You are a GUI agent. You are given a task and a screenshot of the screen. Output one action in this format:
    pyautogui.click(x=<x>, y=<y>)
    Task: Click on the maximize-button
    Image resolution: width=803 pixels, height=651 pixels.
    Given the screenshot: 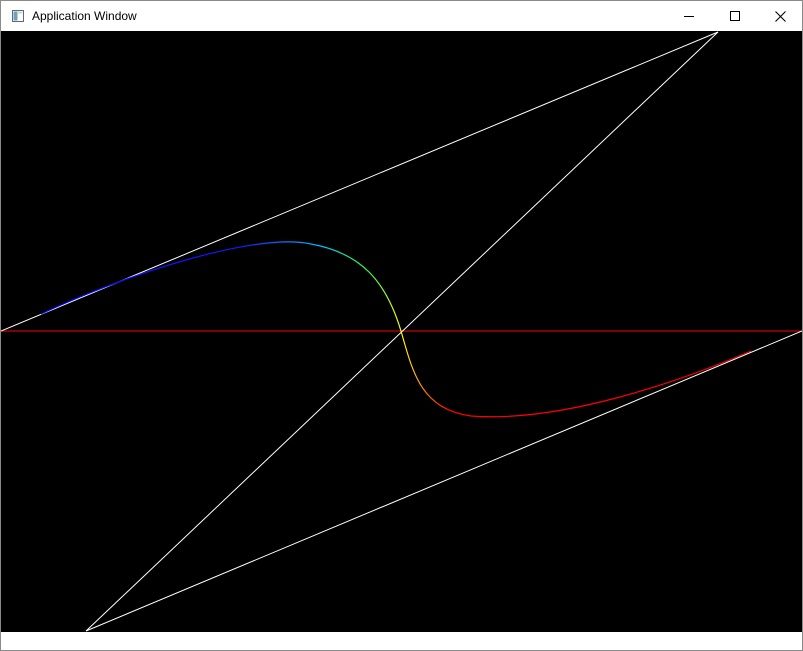 What is the action you would take?
    pyautogui.click(x=735, y=16)
    